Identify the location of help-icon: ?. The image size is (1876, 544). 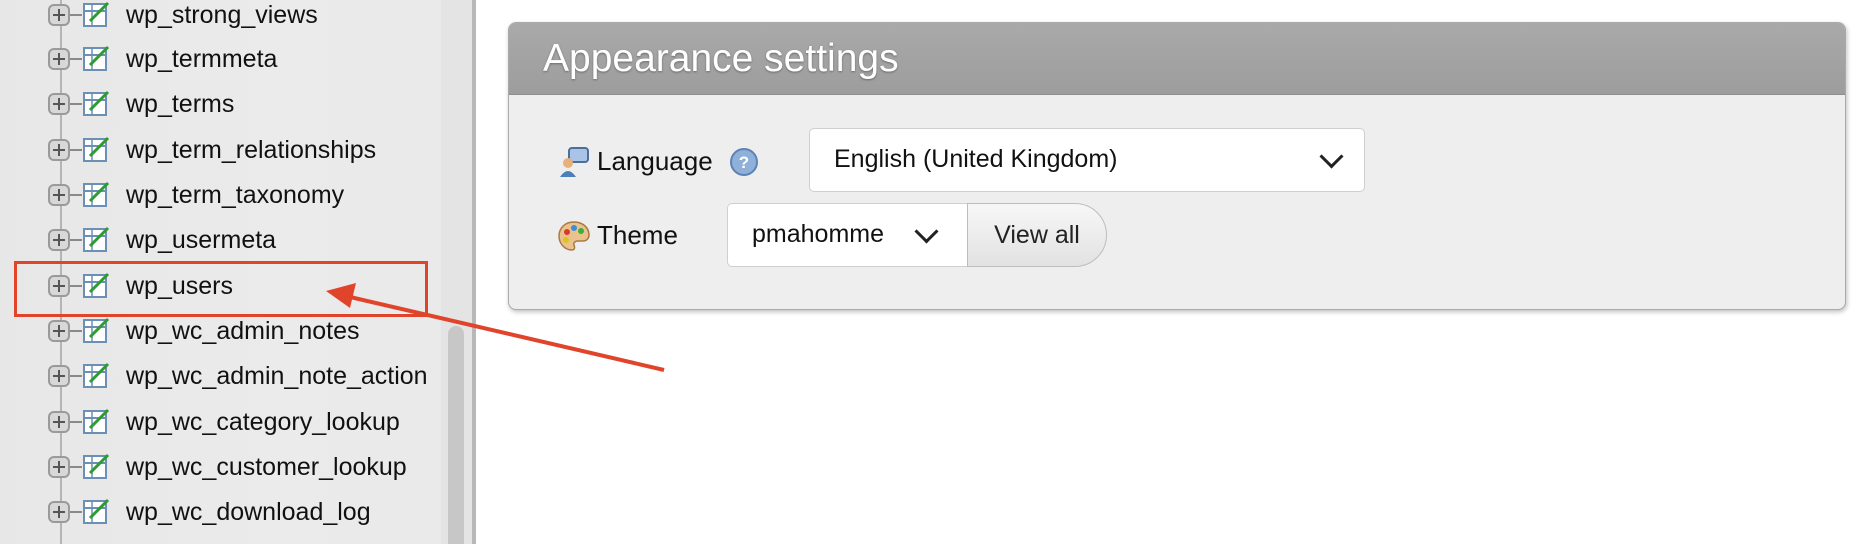
(744, 162).